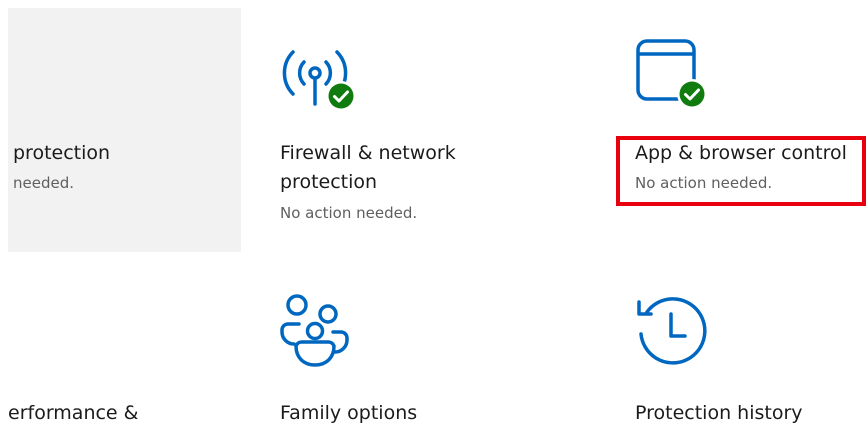  Describe the element at coordinates (318, 78) in the screenshot. I see `wifi-antenna-check-icon` at that location.